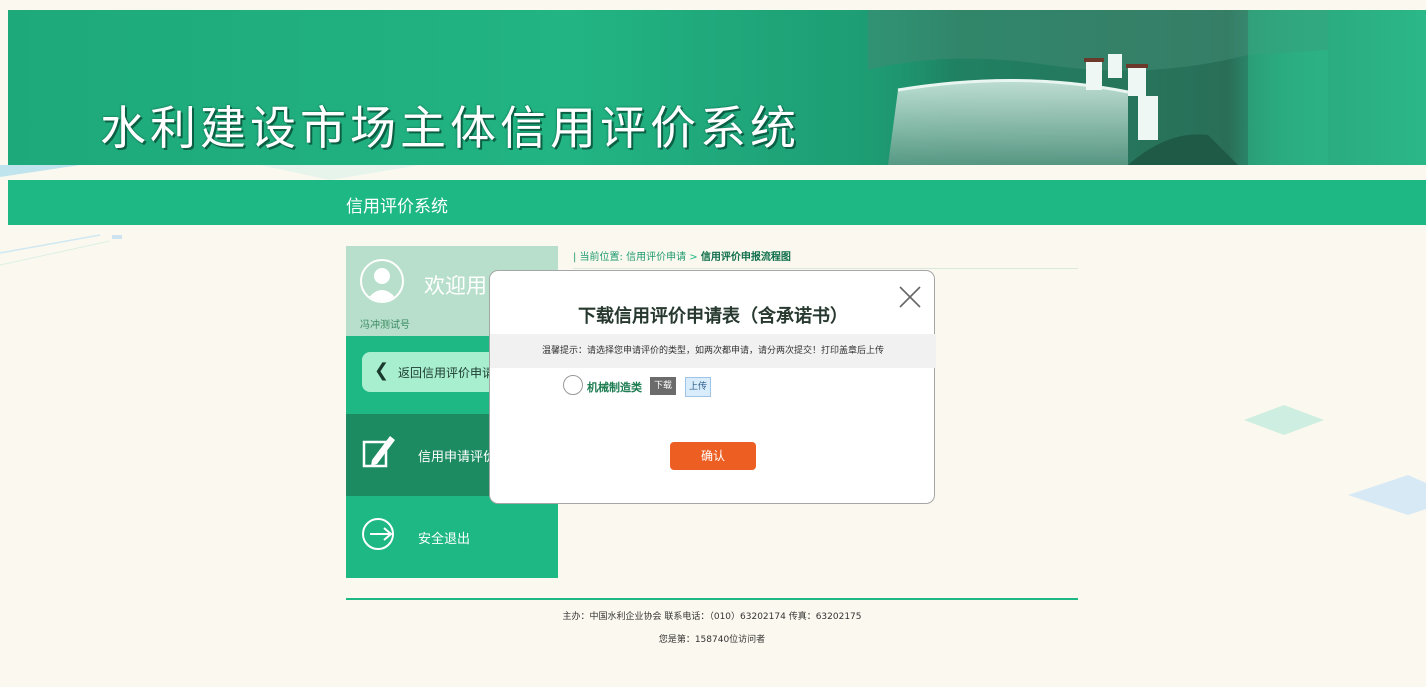 This screenshot has width=1426, height=687. I want to click on download-button: 下载, so click(663, 386).